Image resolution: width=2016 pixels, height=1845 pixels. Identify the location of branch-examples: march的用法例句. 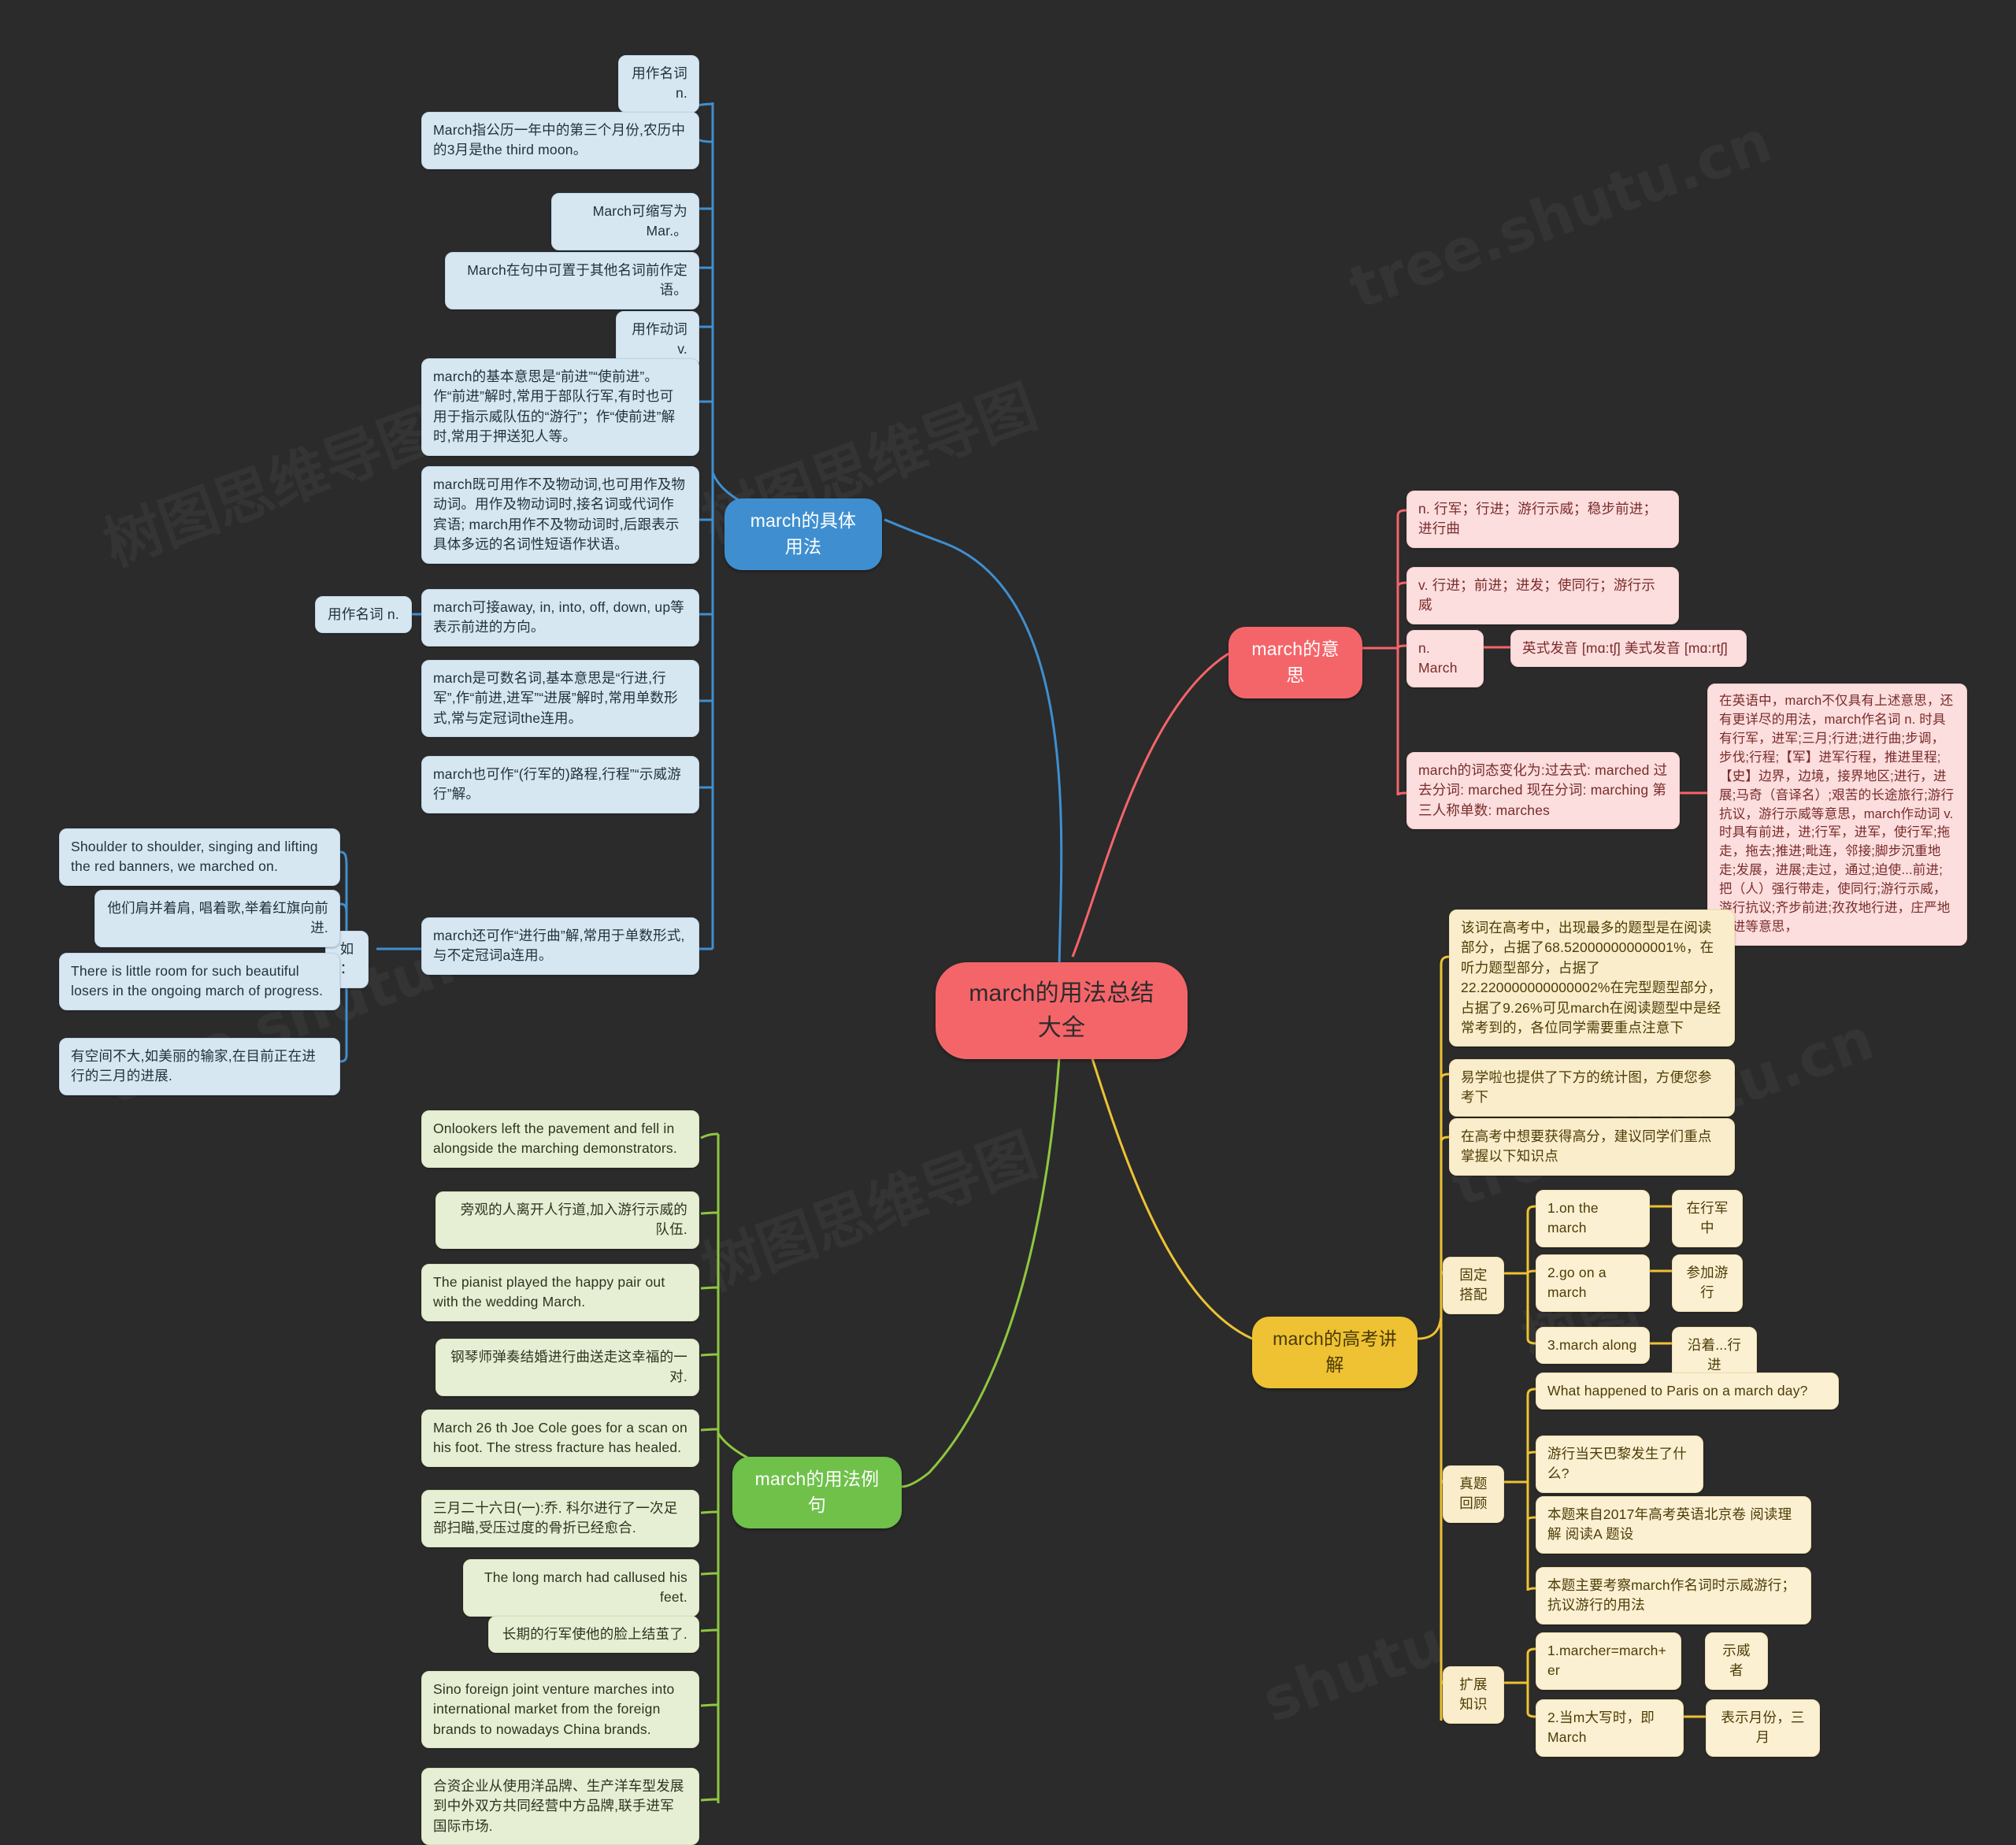
(817, 1493).